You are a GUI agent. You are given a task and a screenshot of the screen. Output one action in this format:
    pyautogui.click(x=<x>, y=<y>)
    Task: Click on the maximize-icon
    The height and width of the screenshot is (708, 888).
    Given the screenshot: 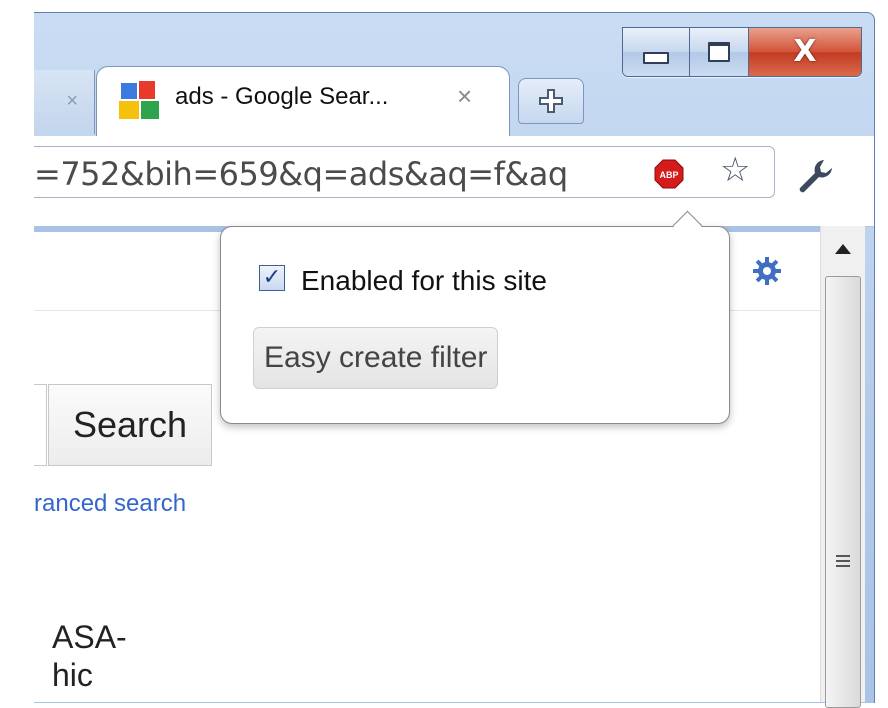 What is the action you would take?
    pyautogui.click(x=719, y=52)
    